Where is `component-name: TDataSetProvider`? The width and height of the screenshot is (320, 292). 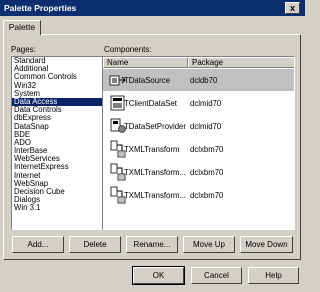
component-name: TDataSetProvider is located at coordinates (155, 126).